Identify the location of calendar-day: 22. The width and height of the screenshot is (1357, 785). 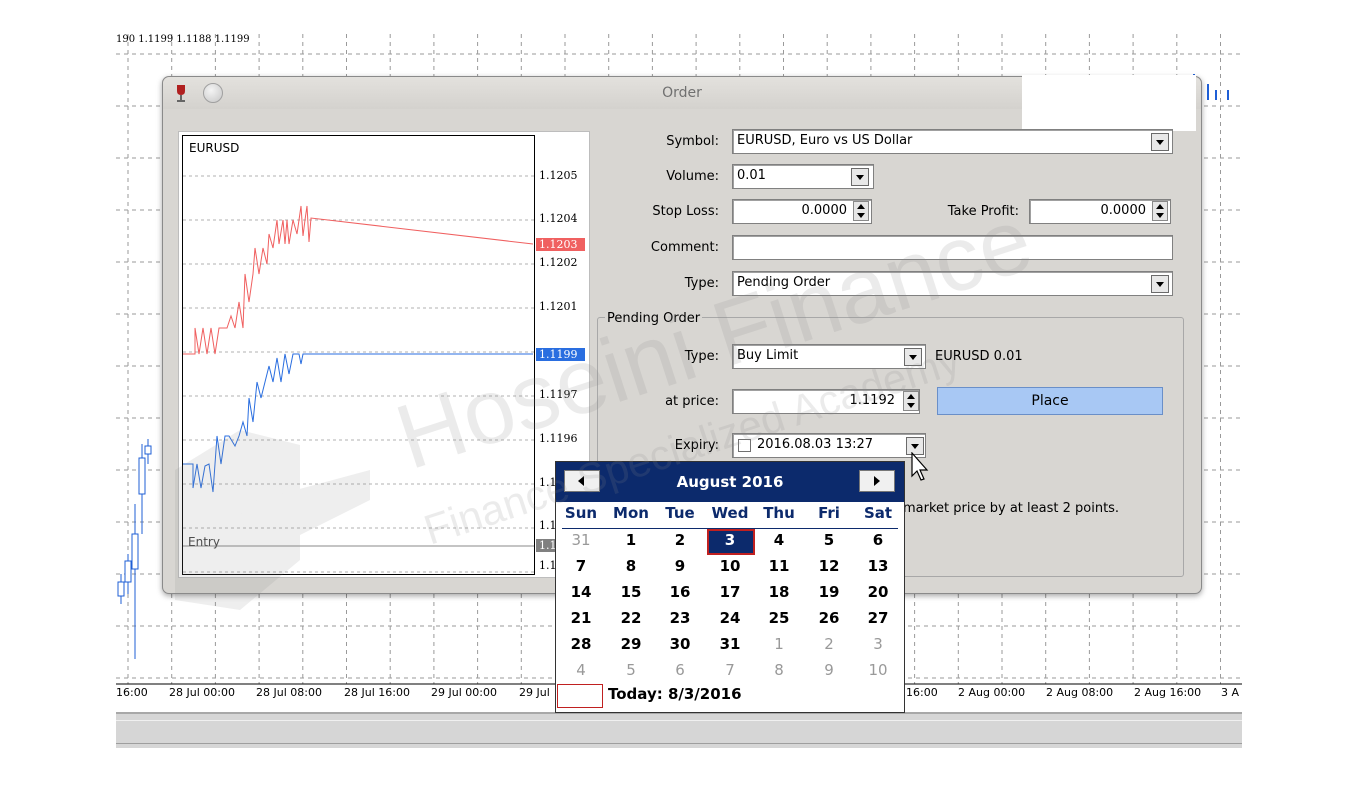
(631, 618).